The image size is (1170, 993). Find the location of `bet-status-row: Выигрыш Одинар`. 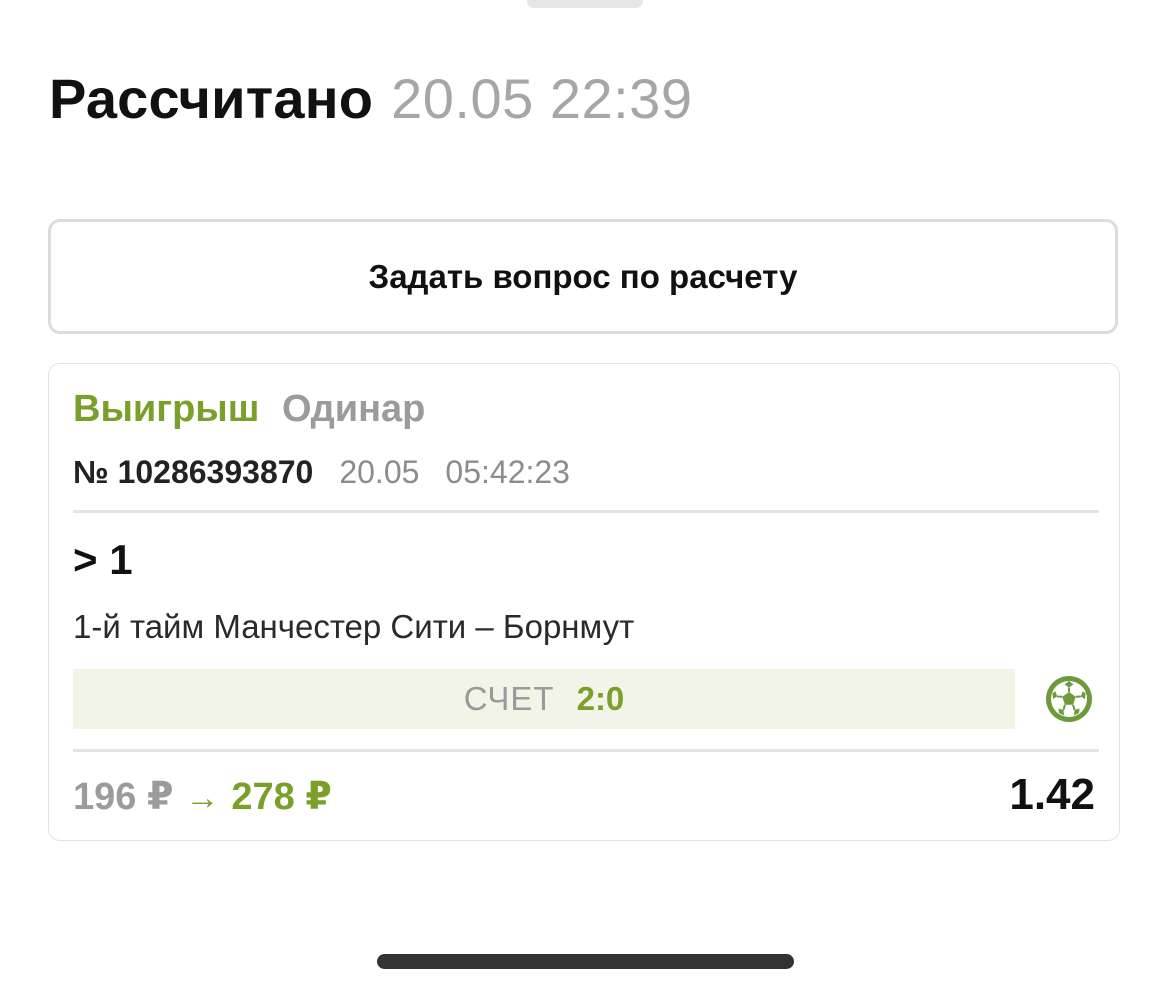

bet-status-row: Выигрыш Одинар is located at coordinates (249, 409).